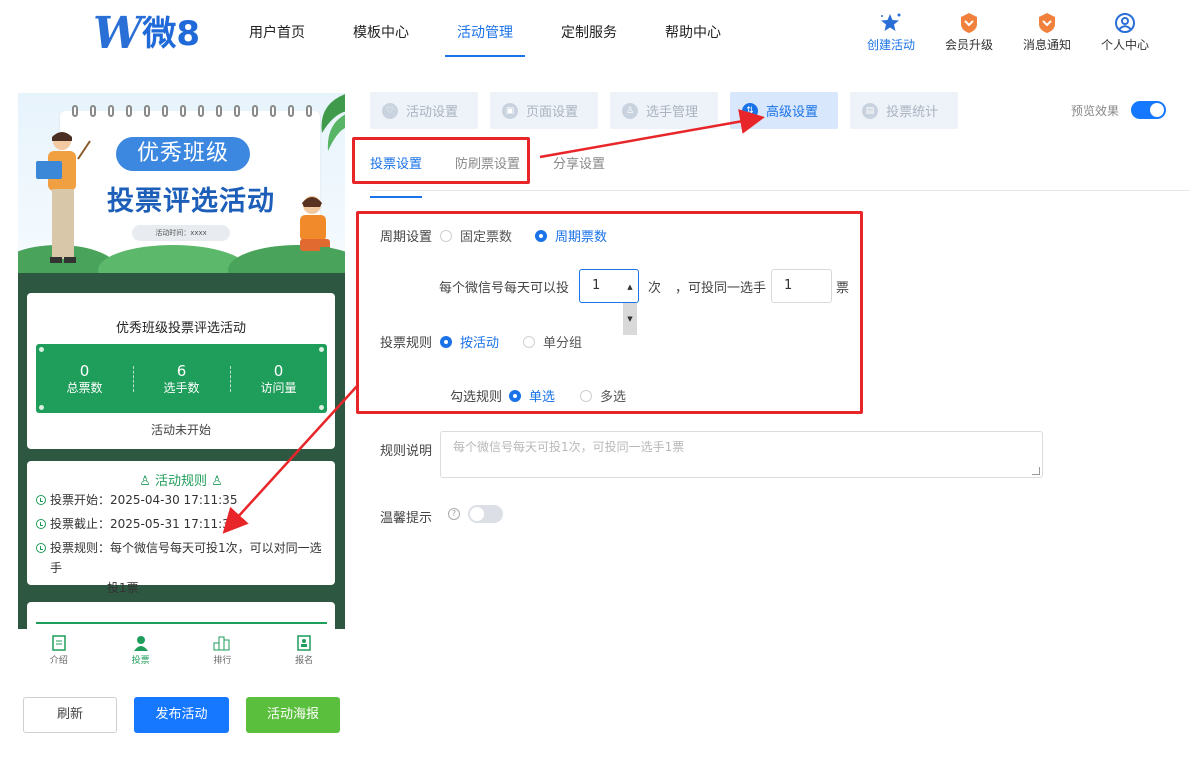 The height and width of the screenshot is (778, 1200). What do you see at coordinates (630, 319) in the screenshot?
I see `stepper-down-icon: ▼` at bounding box center [630, 319].